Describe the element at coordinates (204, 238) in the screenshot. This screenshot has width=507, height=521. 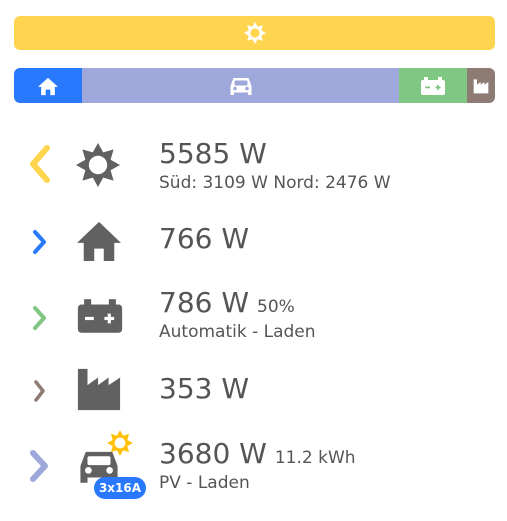
I see `house-power-value: 766 W` at that location.